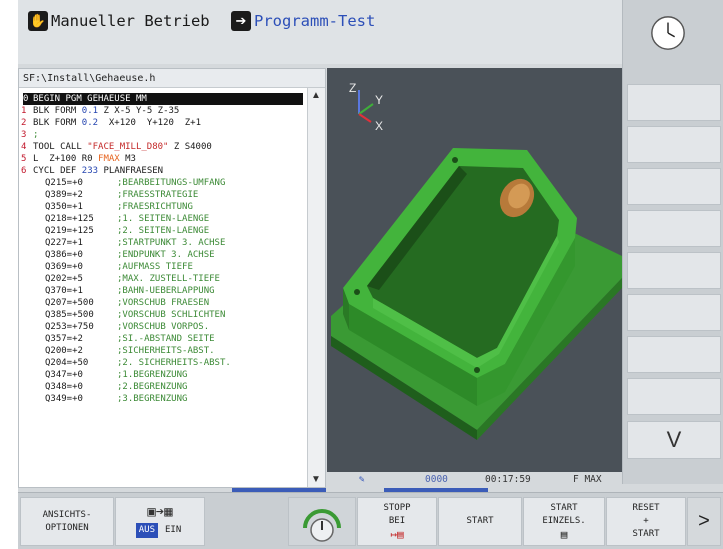  What do you see at coordinates (163, 243) in the screenshot?
I see `program-line: Q227=+1 ;STARTPUNKT 3. ACHSE` at bounding box center [163, 243].